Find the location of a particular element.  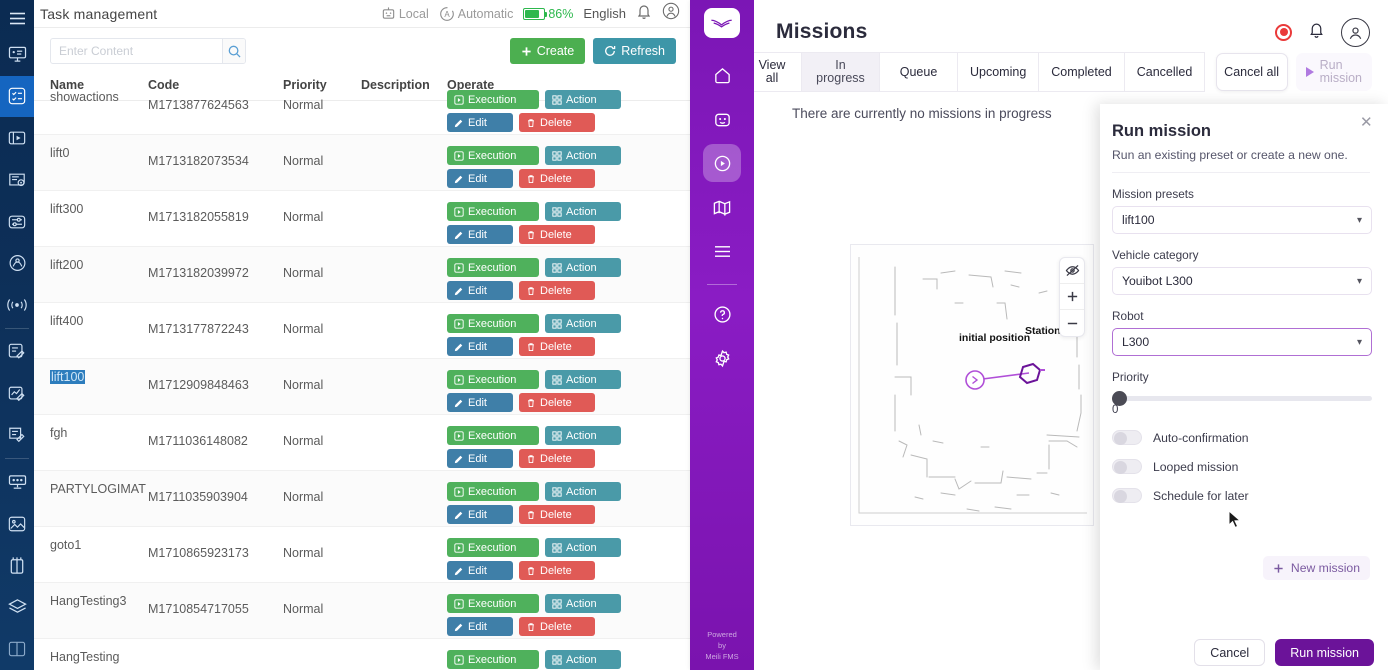

toggle-auto-confirmation is located at coordinates (1127, 437).